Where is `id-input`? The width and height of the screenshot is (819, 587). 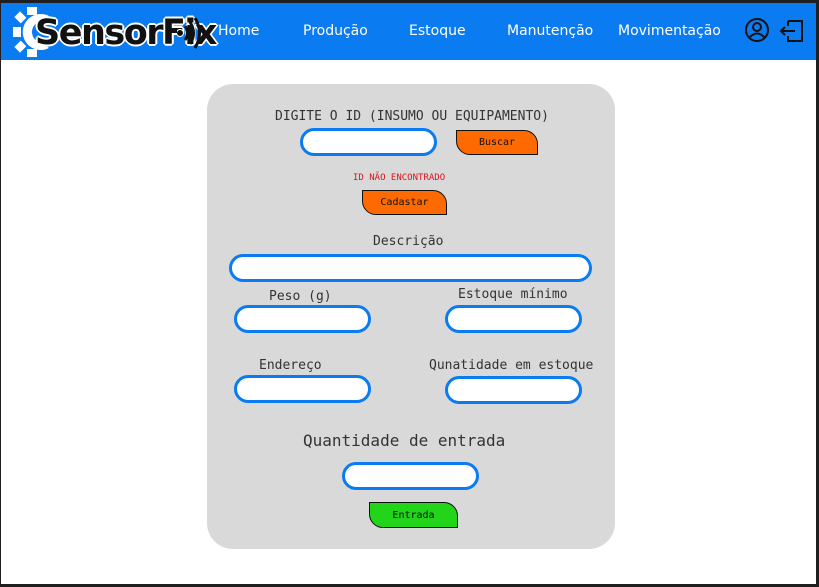 id-input is located at coordinates (368, 142).